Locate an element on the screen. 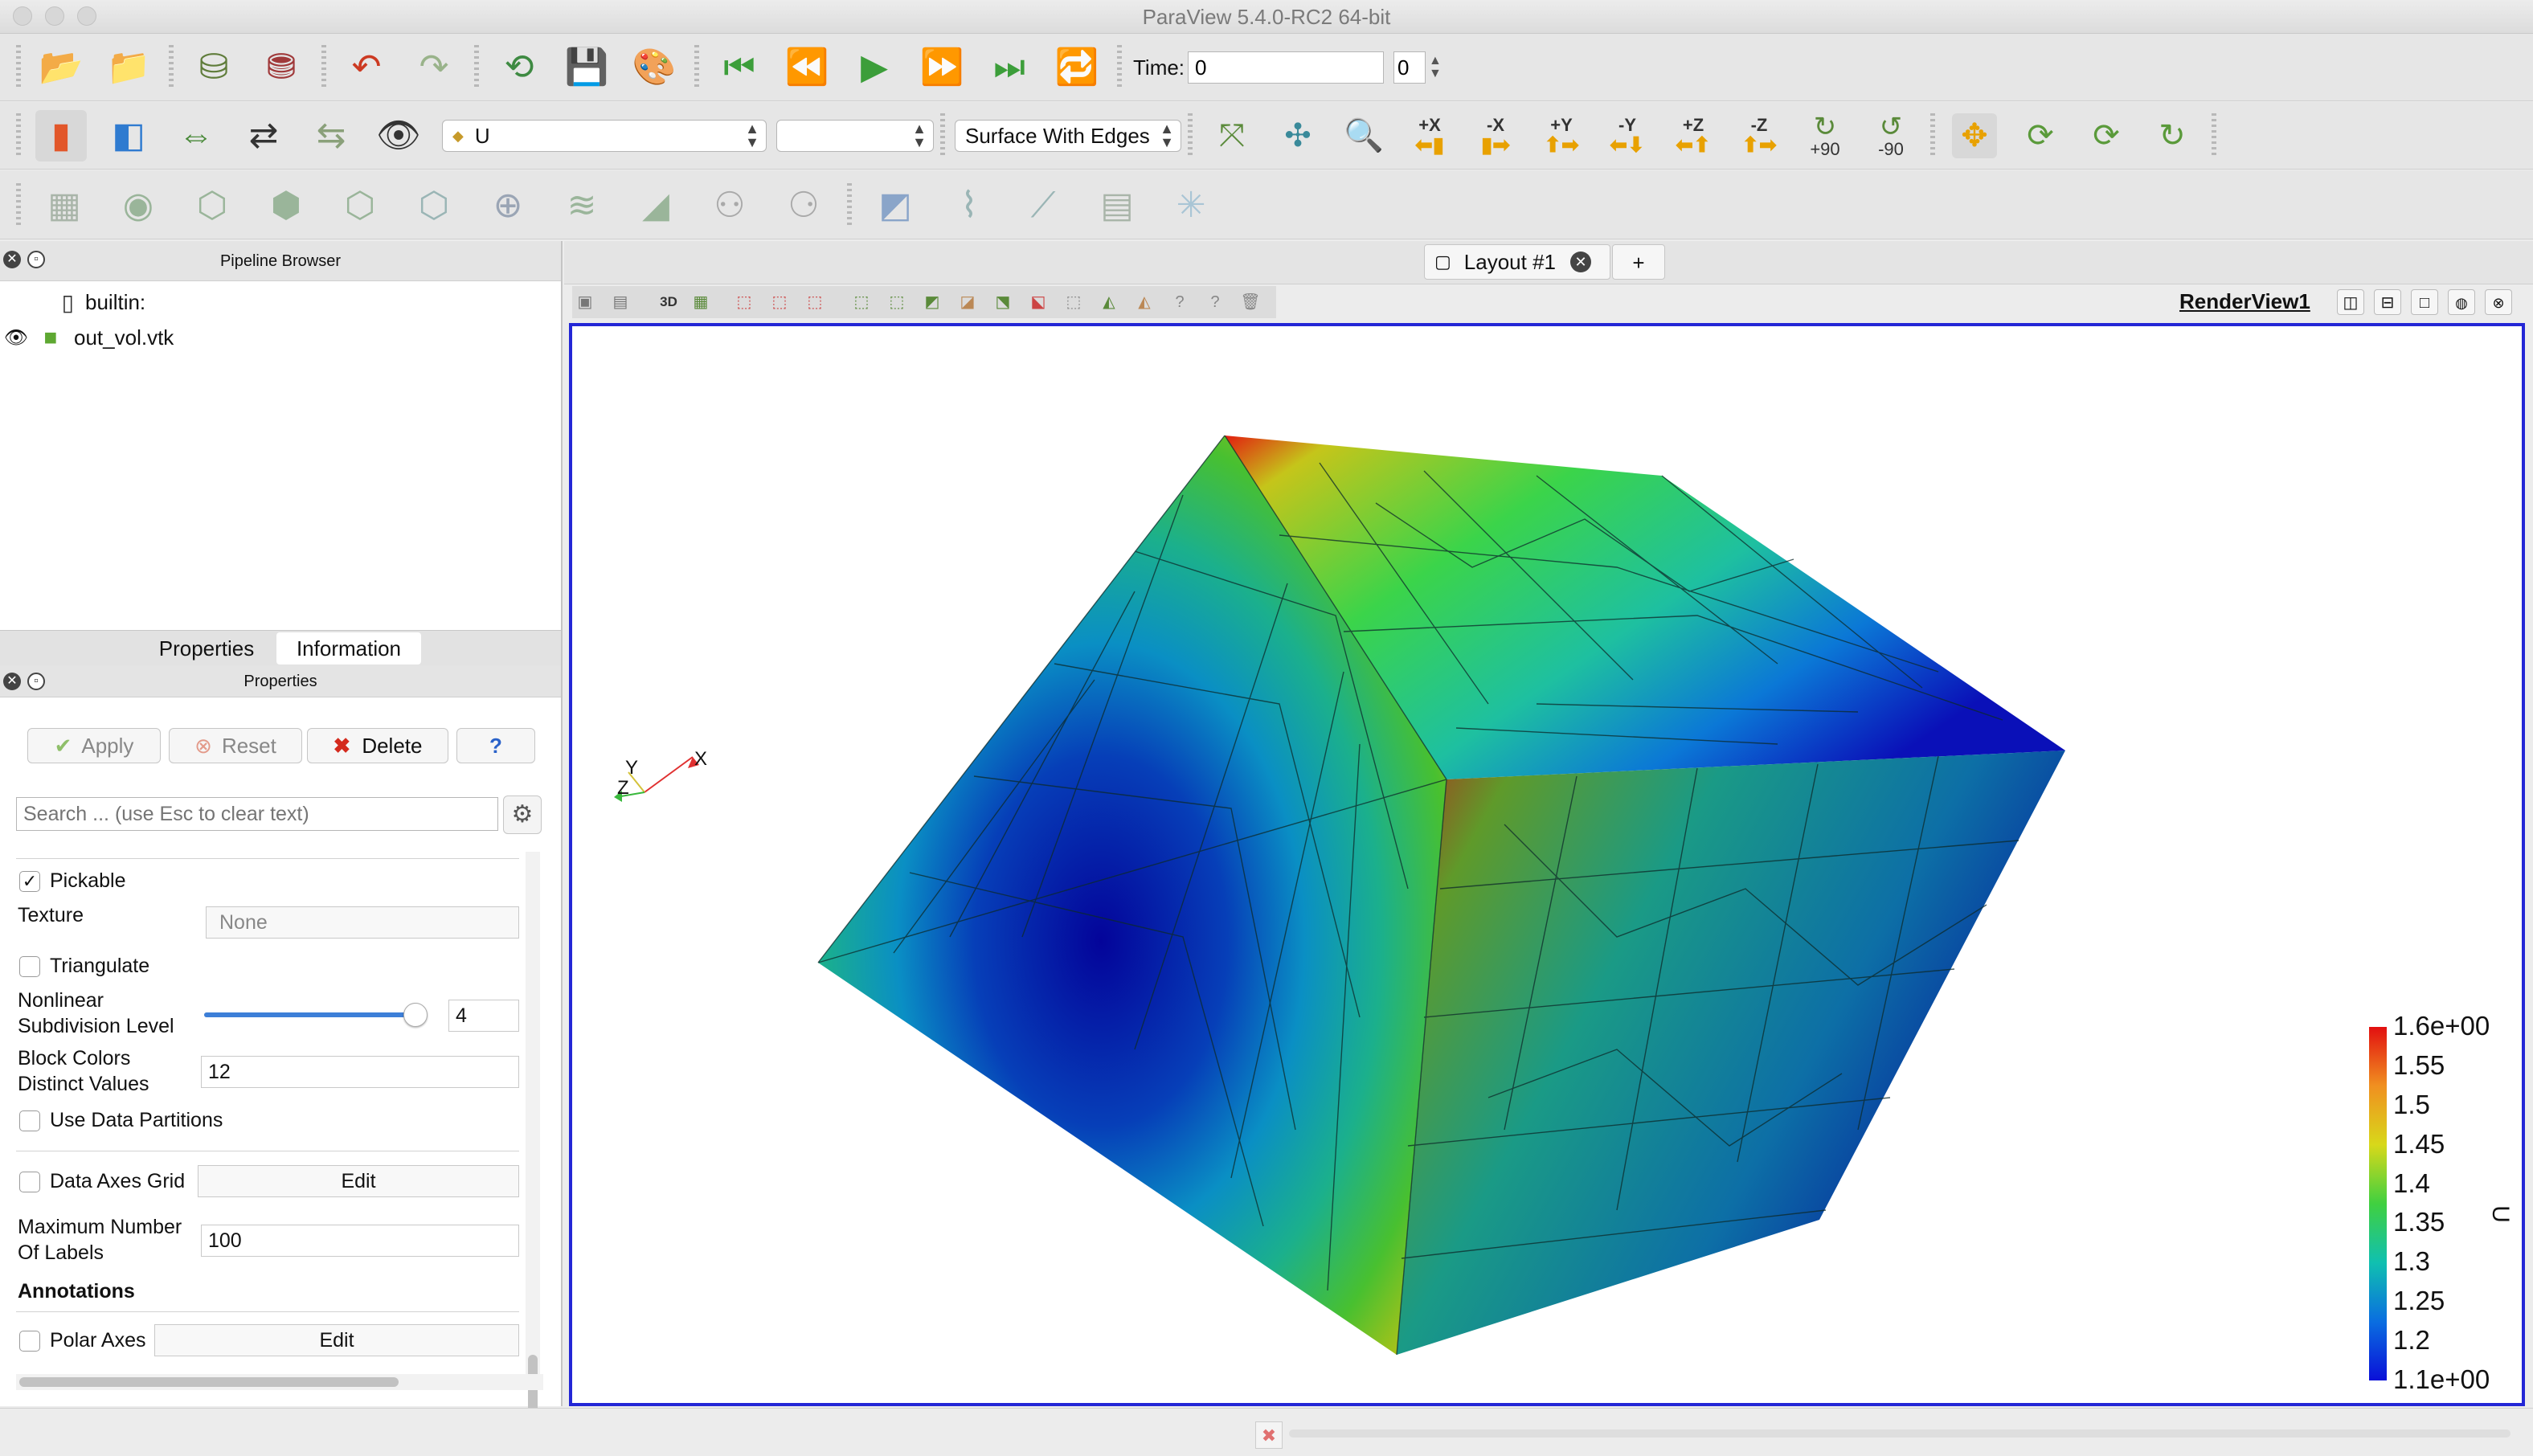 The width and height of the screenshot is (2533, 1456). query-edit-icon: ? is located at coordinates (1215, 302).